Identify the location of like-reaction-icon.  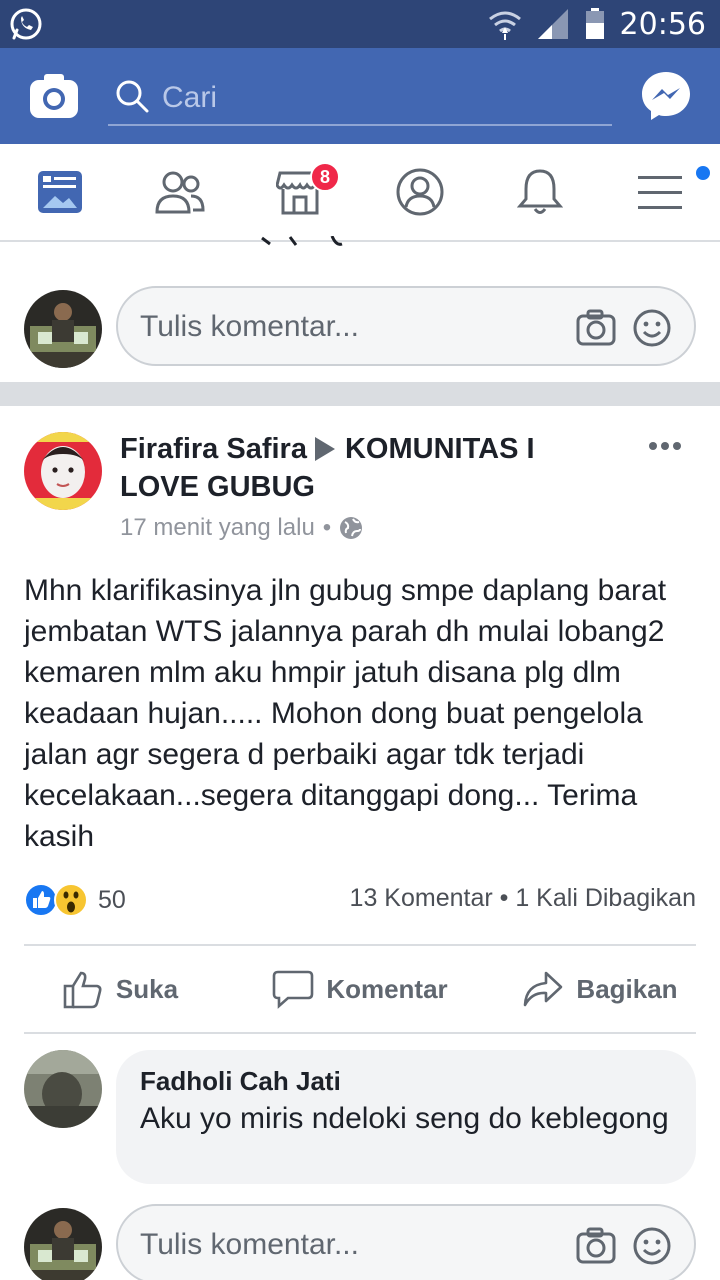
(41, 900).